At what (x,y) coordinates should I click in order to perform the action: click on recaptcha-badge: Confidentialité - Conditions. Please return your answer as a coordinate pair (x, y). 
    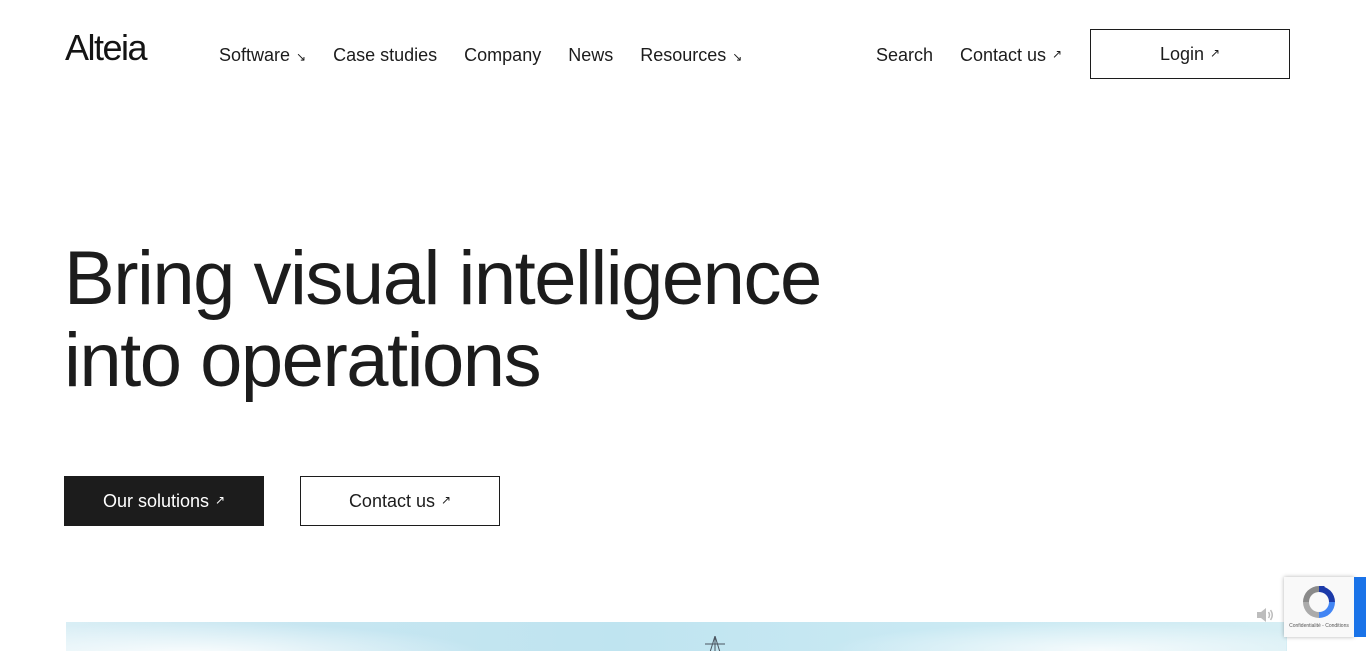
    Looking at the image, I should click on (1319, 607).